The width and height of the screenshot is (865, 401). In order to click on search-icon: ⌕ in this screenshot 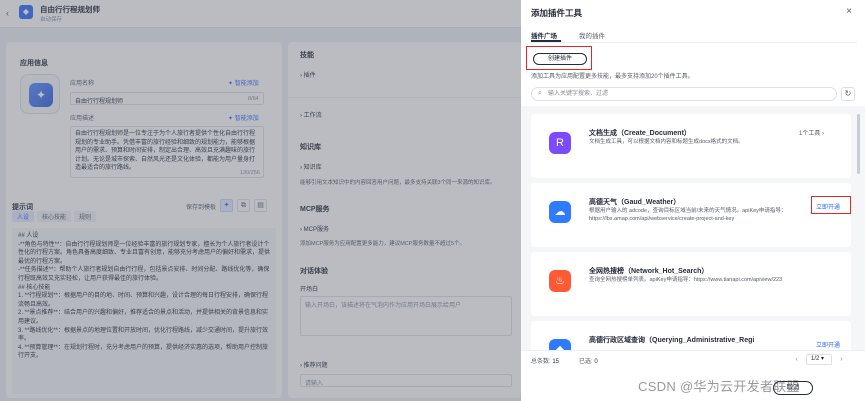, I will do `click(540, 93)`.